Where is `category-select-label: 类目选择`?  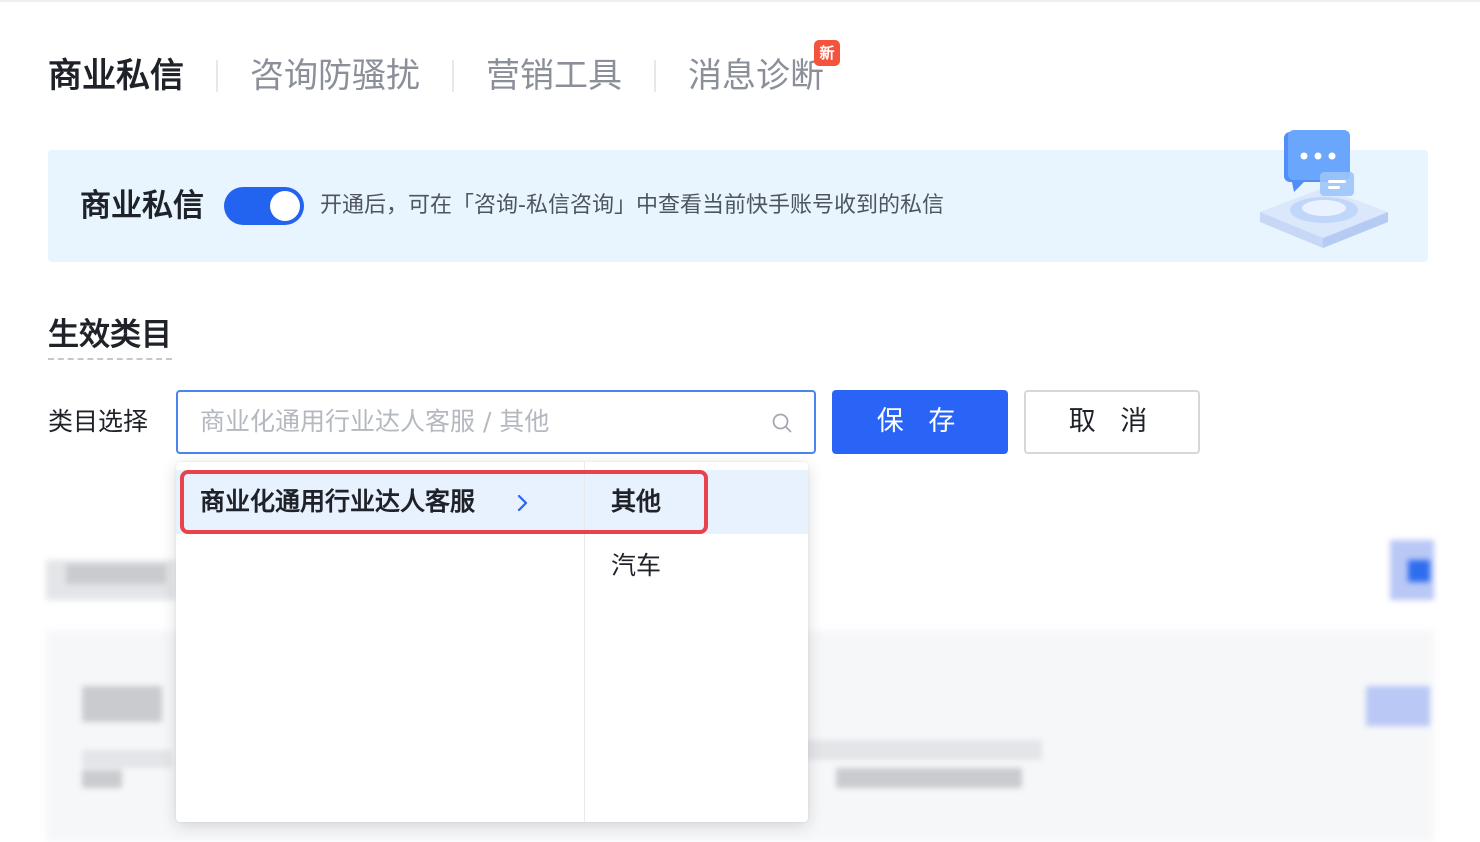
category-select-label: 类目选择 is located at coordinates (98, 421).